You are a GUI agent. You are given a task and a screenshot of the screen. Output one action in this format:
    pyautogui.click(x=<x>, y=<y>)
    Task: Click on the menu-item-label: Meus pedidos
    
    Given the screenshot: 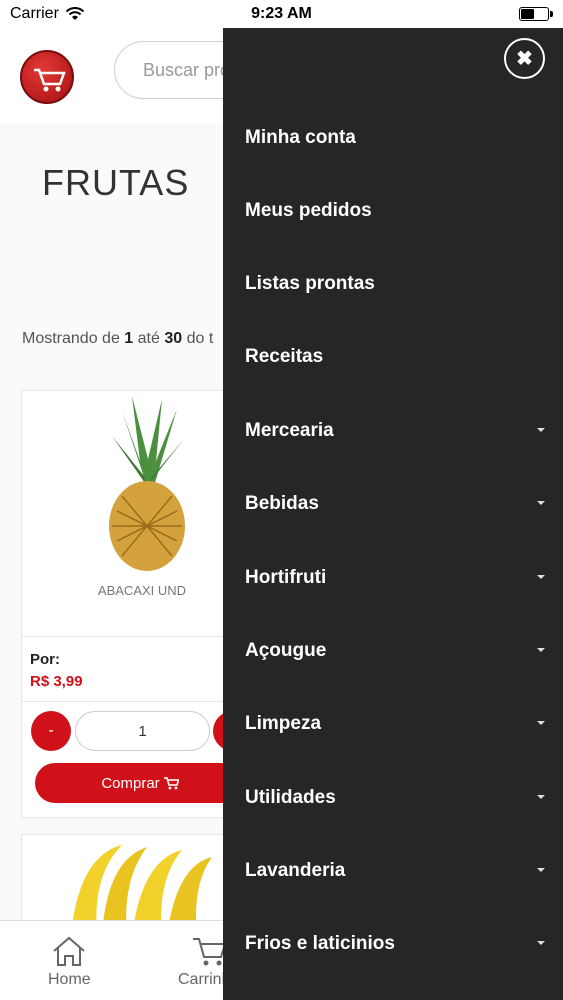 What is the action you would take?
    pyautogui.click(x=308, y=210)
    